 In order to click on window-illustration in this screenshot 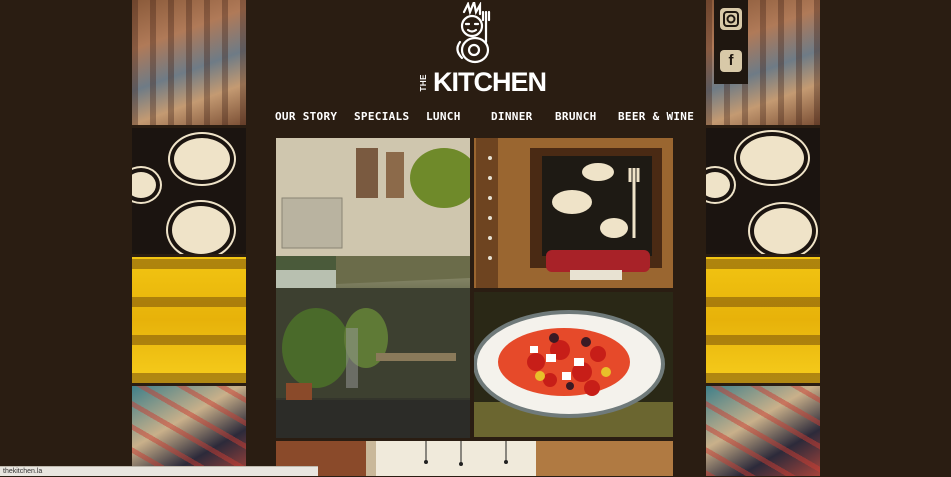, I will do `click(573, 213)`.